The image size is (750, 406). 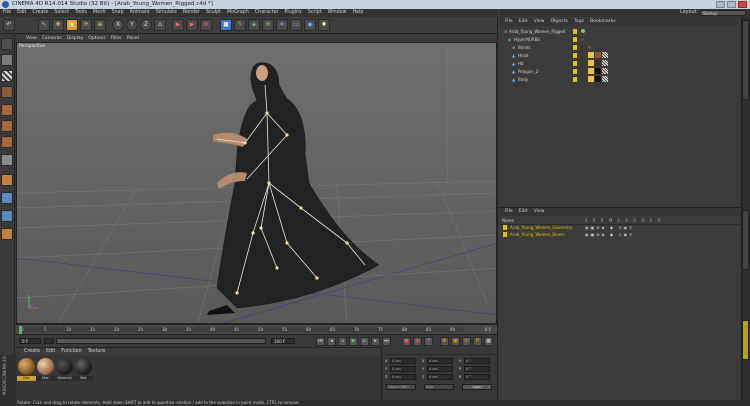 What do you see at coordinates (50, 351) in the screenshot?
I see `material-menu-edit: Edit` at bounding box center [50, 351].